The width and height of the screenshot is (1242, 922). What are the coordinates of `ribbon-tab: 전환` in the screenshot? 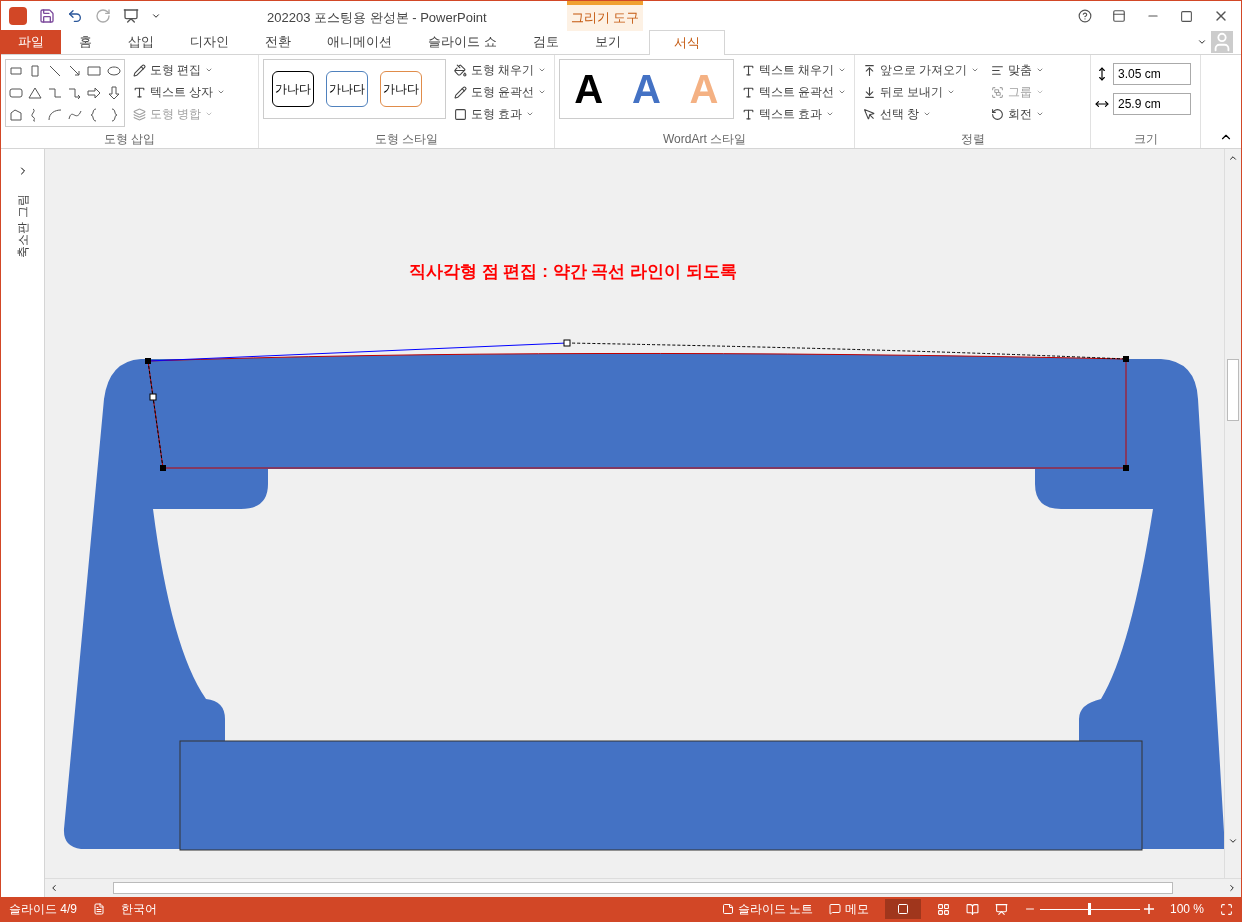 It's located at (278, 42).